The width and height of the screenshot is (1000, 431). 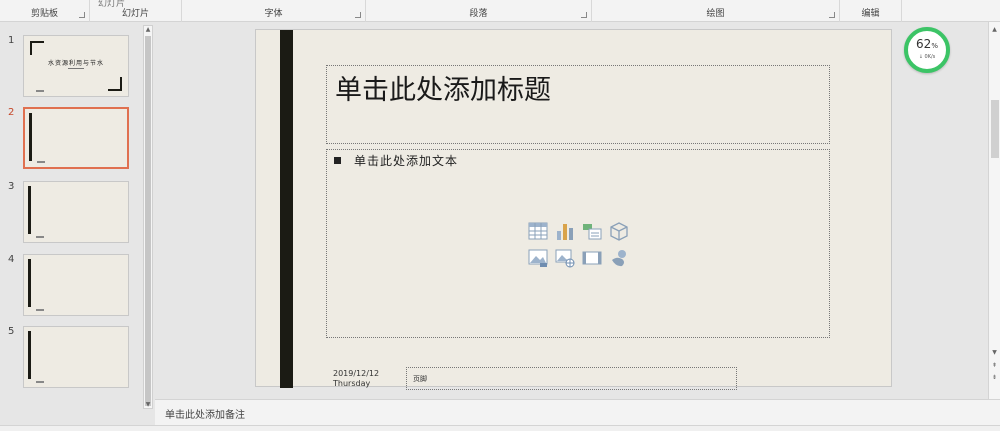 I want to click on slide-thumbnail-5: 5, so click(x=70, y=359).